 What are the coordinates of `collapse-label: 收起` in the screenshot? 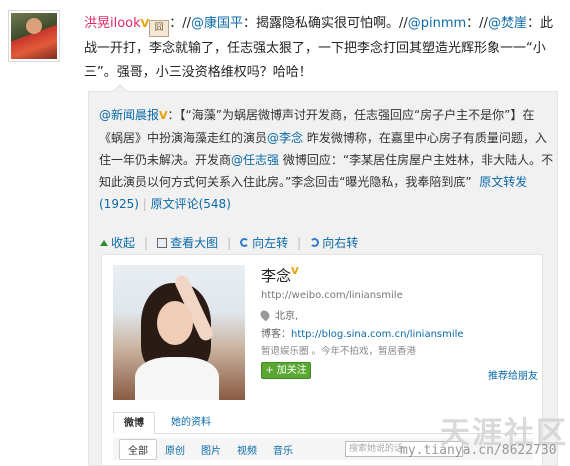 It's located at (123, 243).